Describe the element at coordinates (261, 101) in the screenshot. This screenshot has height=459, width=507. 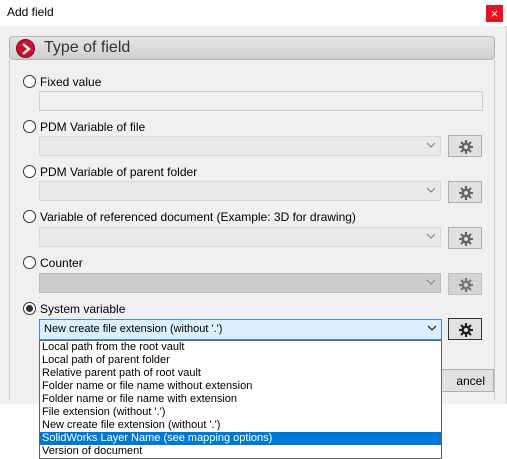
I see `fixed-value-input` at that location.